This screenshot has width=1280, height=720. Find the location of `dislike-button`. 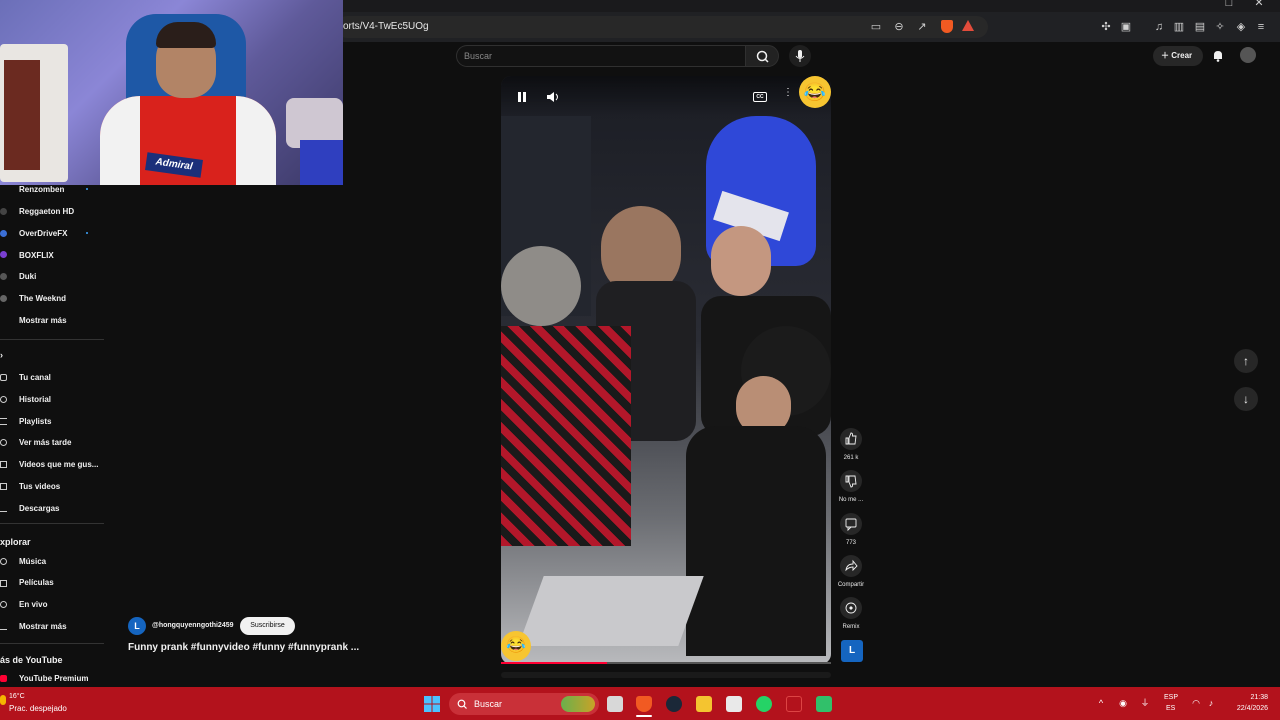

dislike-button is located at coordinates (851, 481).